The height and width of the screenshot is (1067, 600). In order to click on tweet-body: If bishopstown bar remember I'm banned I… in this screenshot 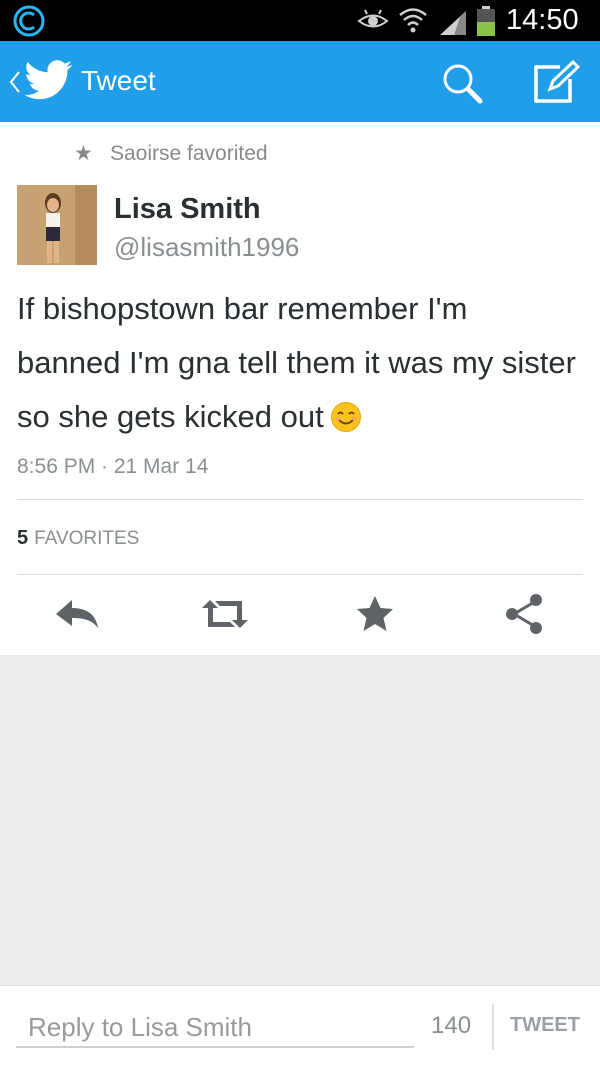, I will do `click(296, 362)`.